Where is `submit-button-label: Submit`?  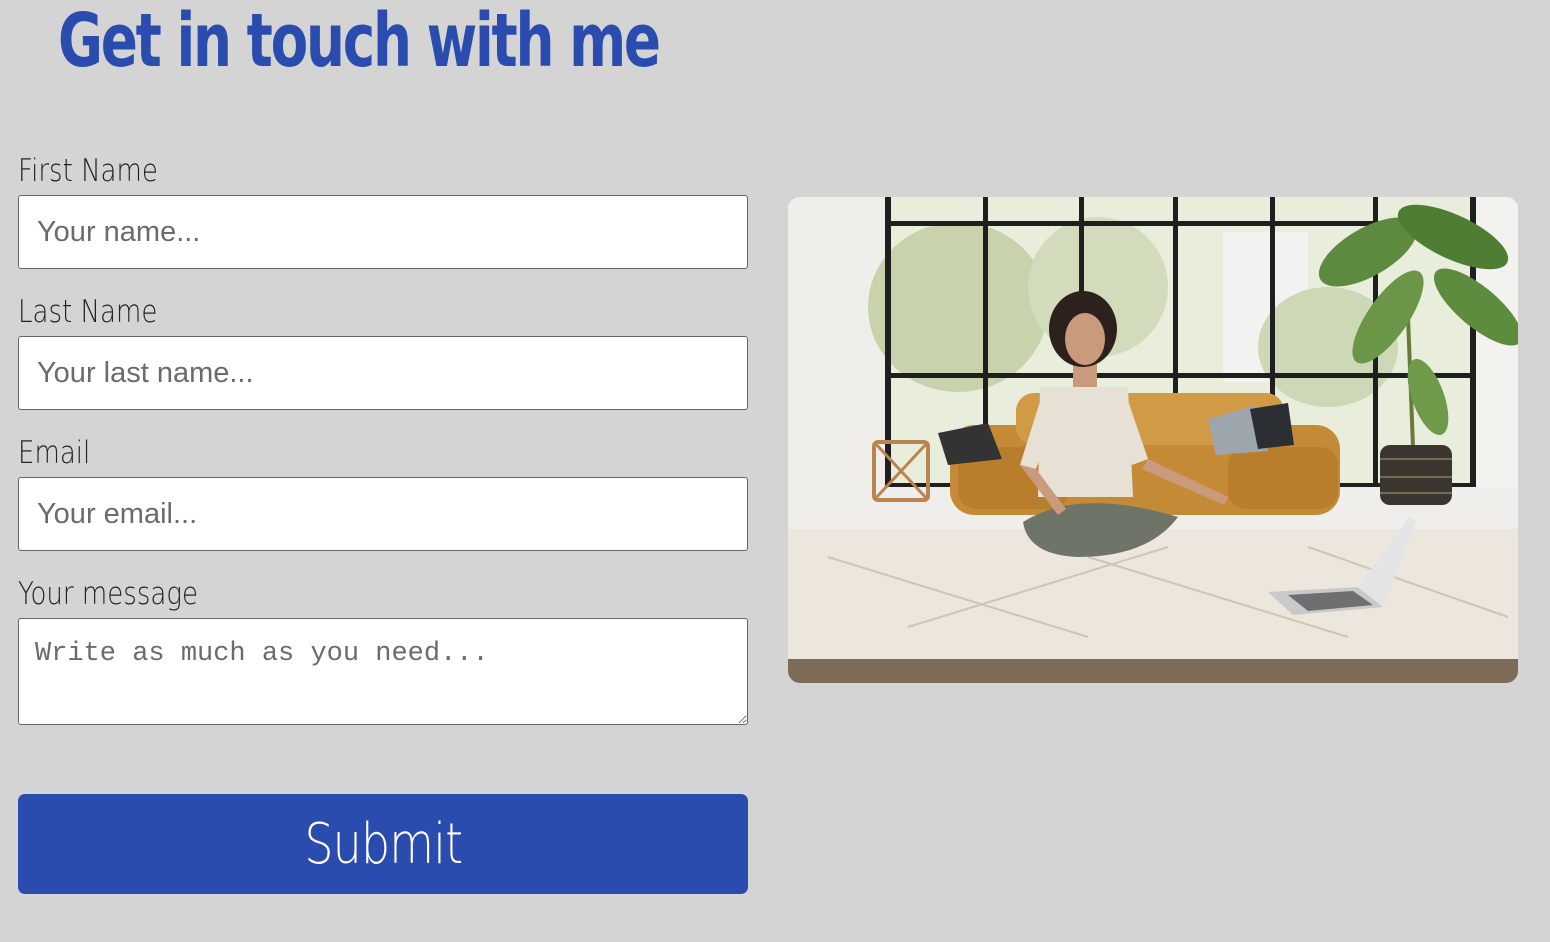
submit-button-label: Submit is located at coordinates (383, 844).